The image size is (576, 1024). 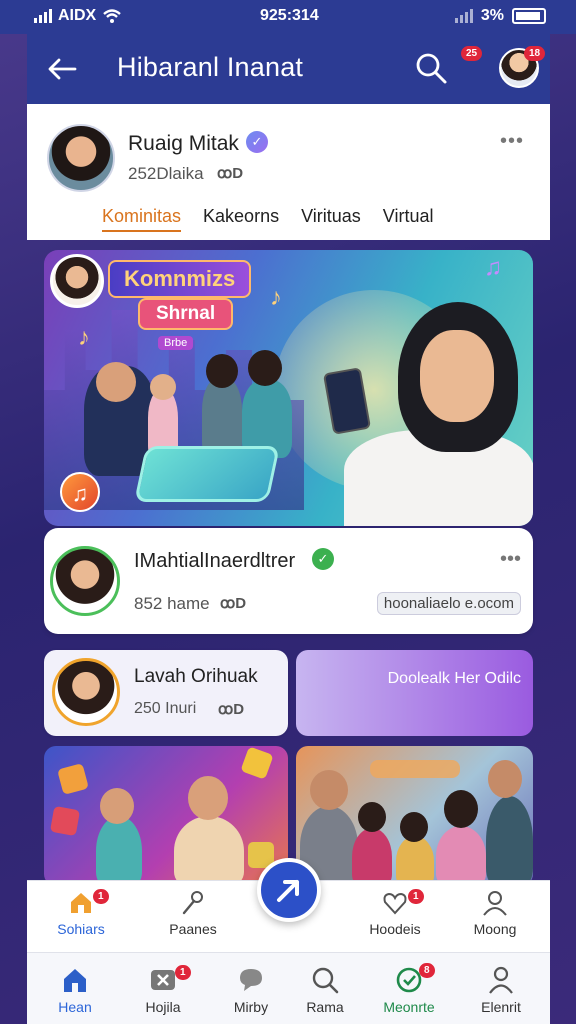 I want to click on cell-signal-icon, so click(x=463, y=16).